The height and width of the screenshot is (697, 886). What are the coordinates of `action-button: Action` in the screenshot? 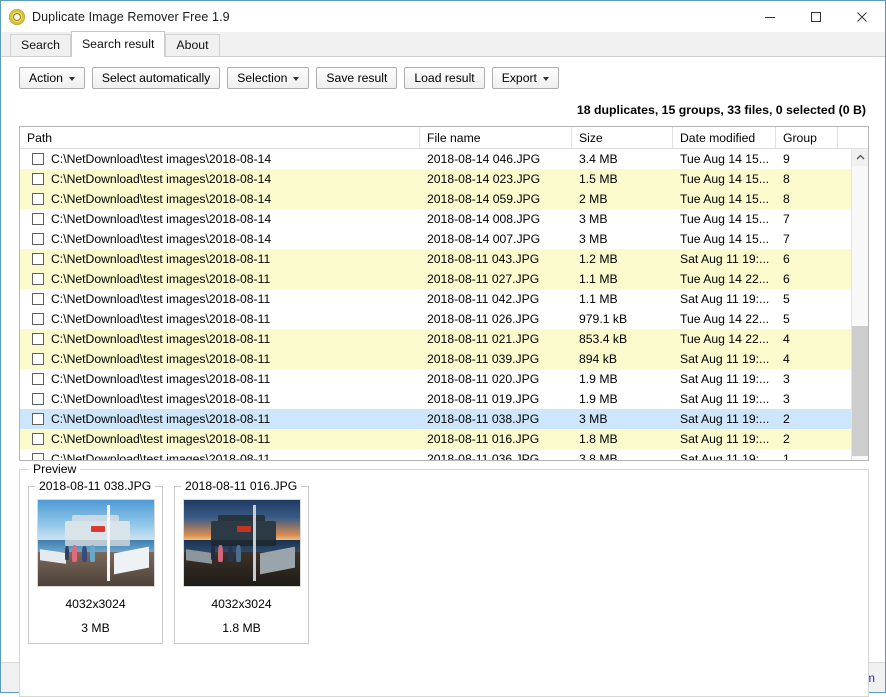 It's located at (52, 78).